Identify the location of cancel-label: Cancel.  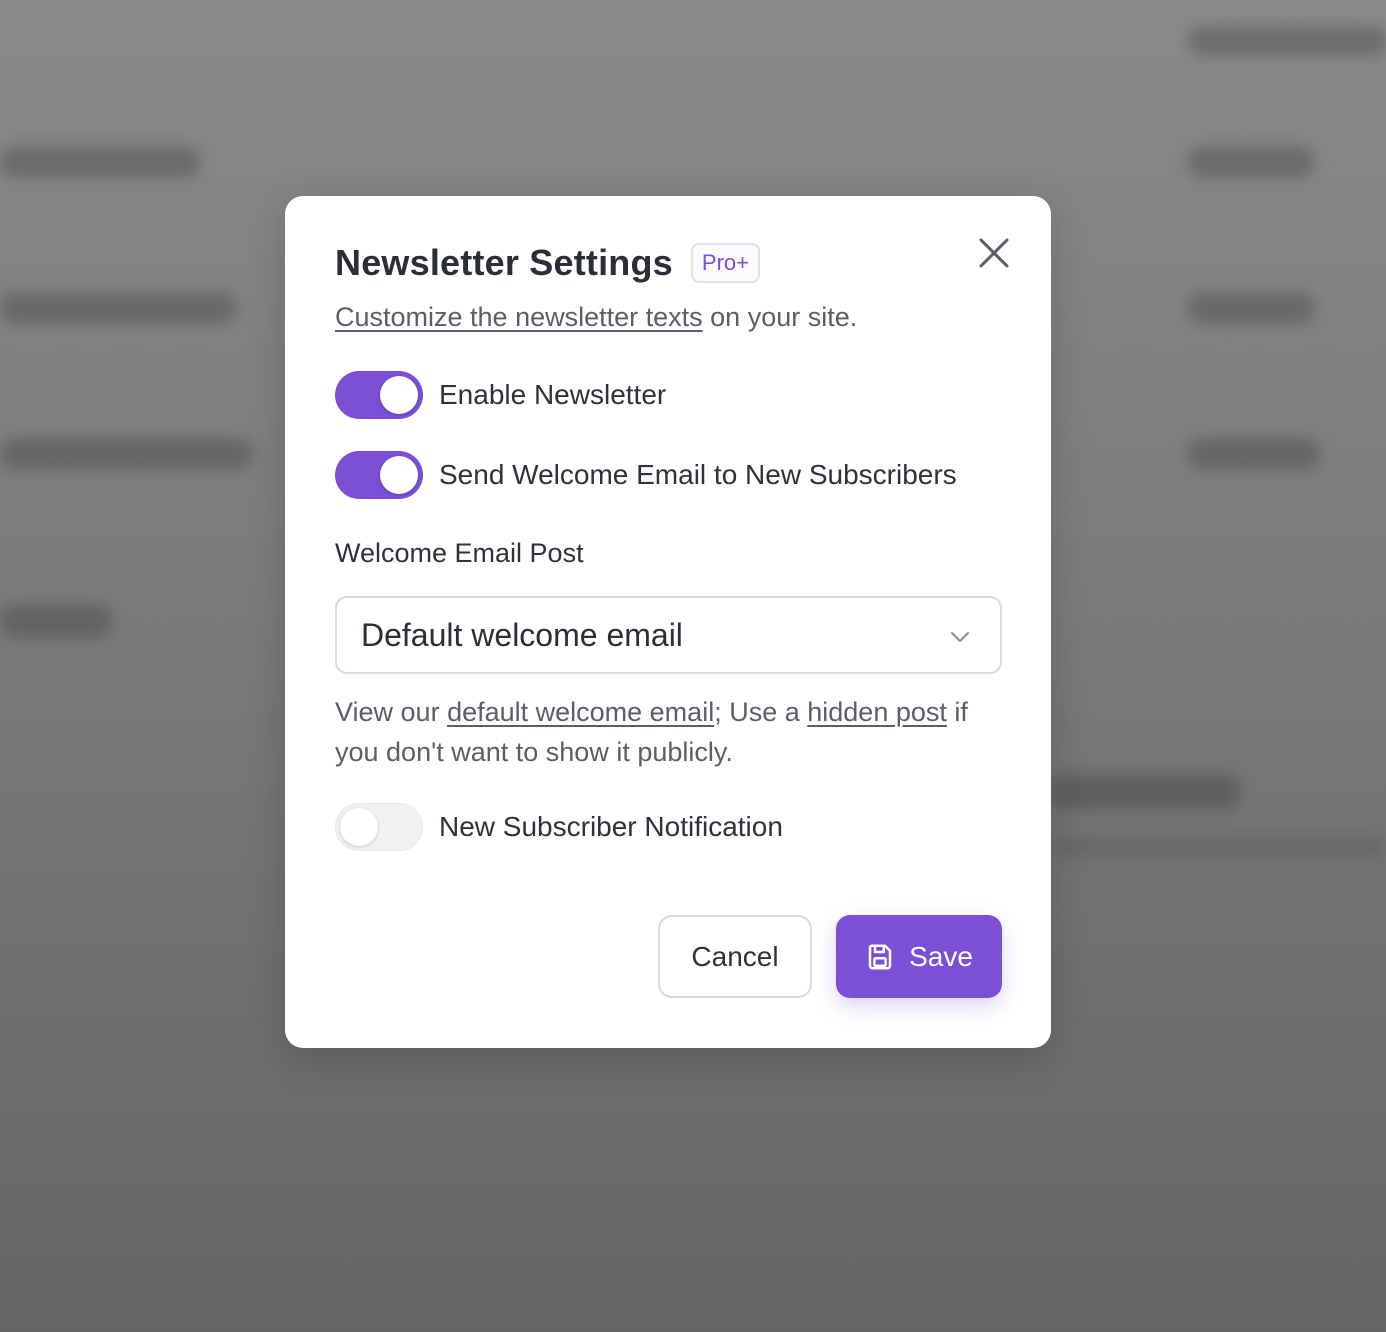
(735, 956).